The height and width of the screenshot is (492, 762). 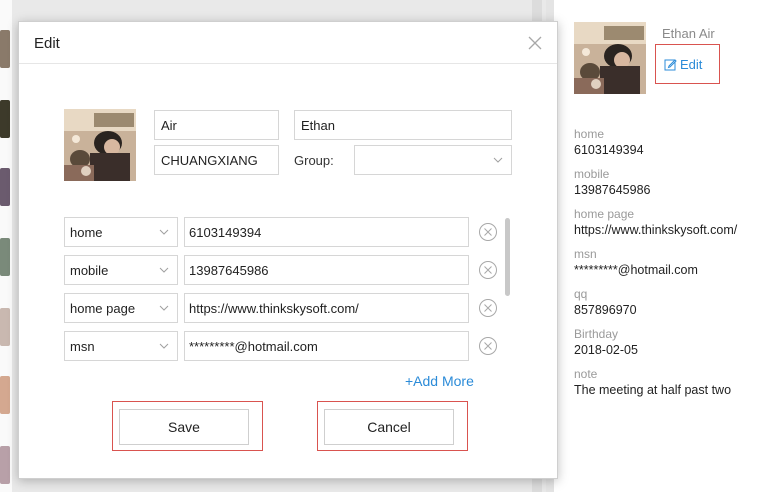 I want to click on edit-icon, so click(x=670, y=64).